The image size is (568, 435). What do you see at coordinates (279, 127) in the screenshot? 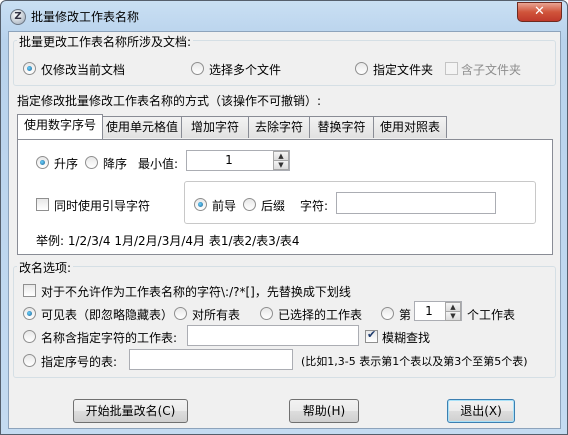
I see `tab-remove-chars: 去除字符` at bounding box center [279, 127].